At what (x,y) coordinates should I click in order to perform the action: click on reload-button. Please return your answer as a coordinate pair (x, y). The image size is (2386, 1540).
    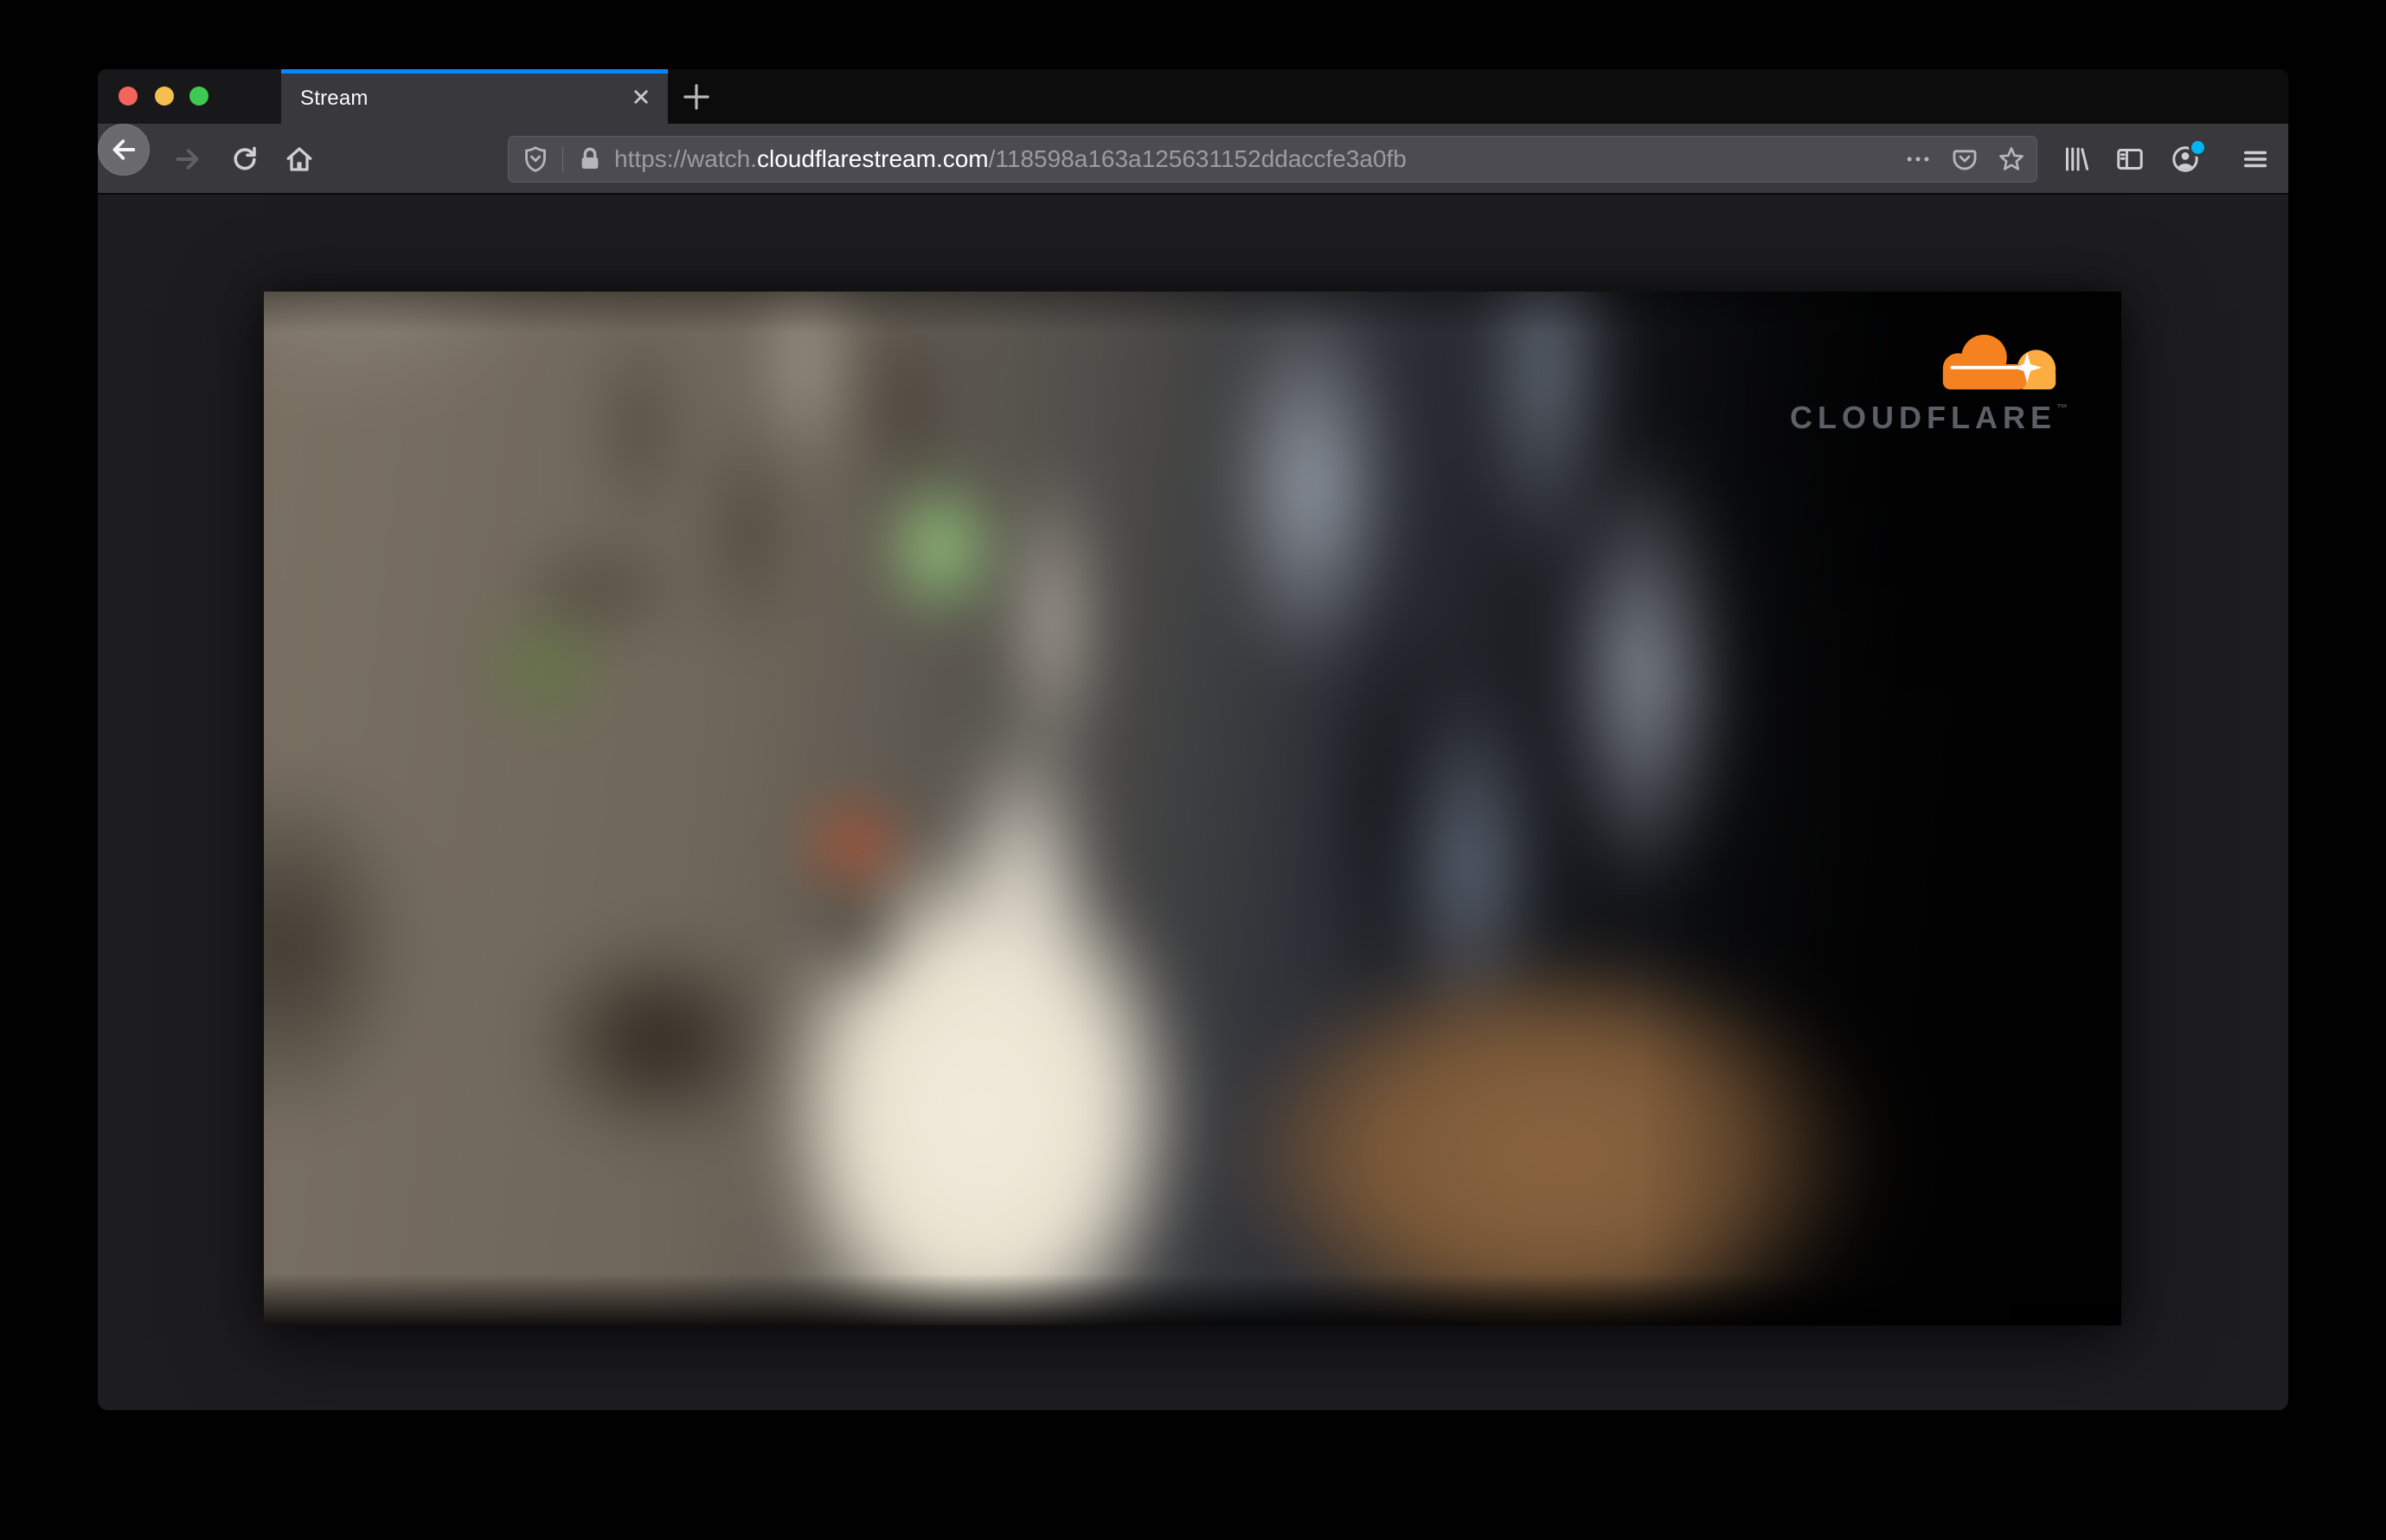
    Looking at the image, I should click on (244, 159).